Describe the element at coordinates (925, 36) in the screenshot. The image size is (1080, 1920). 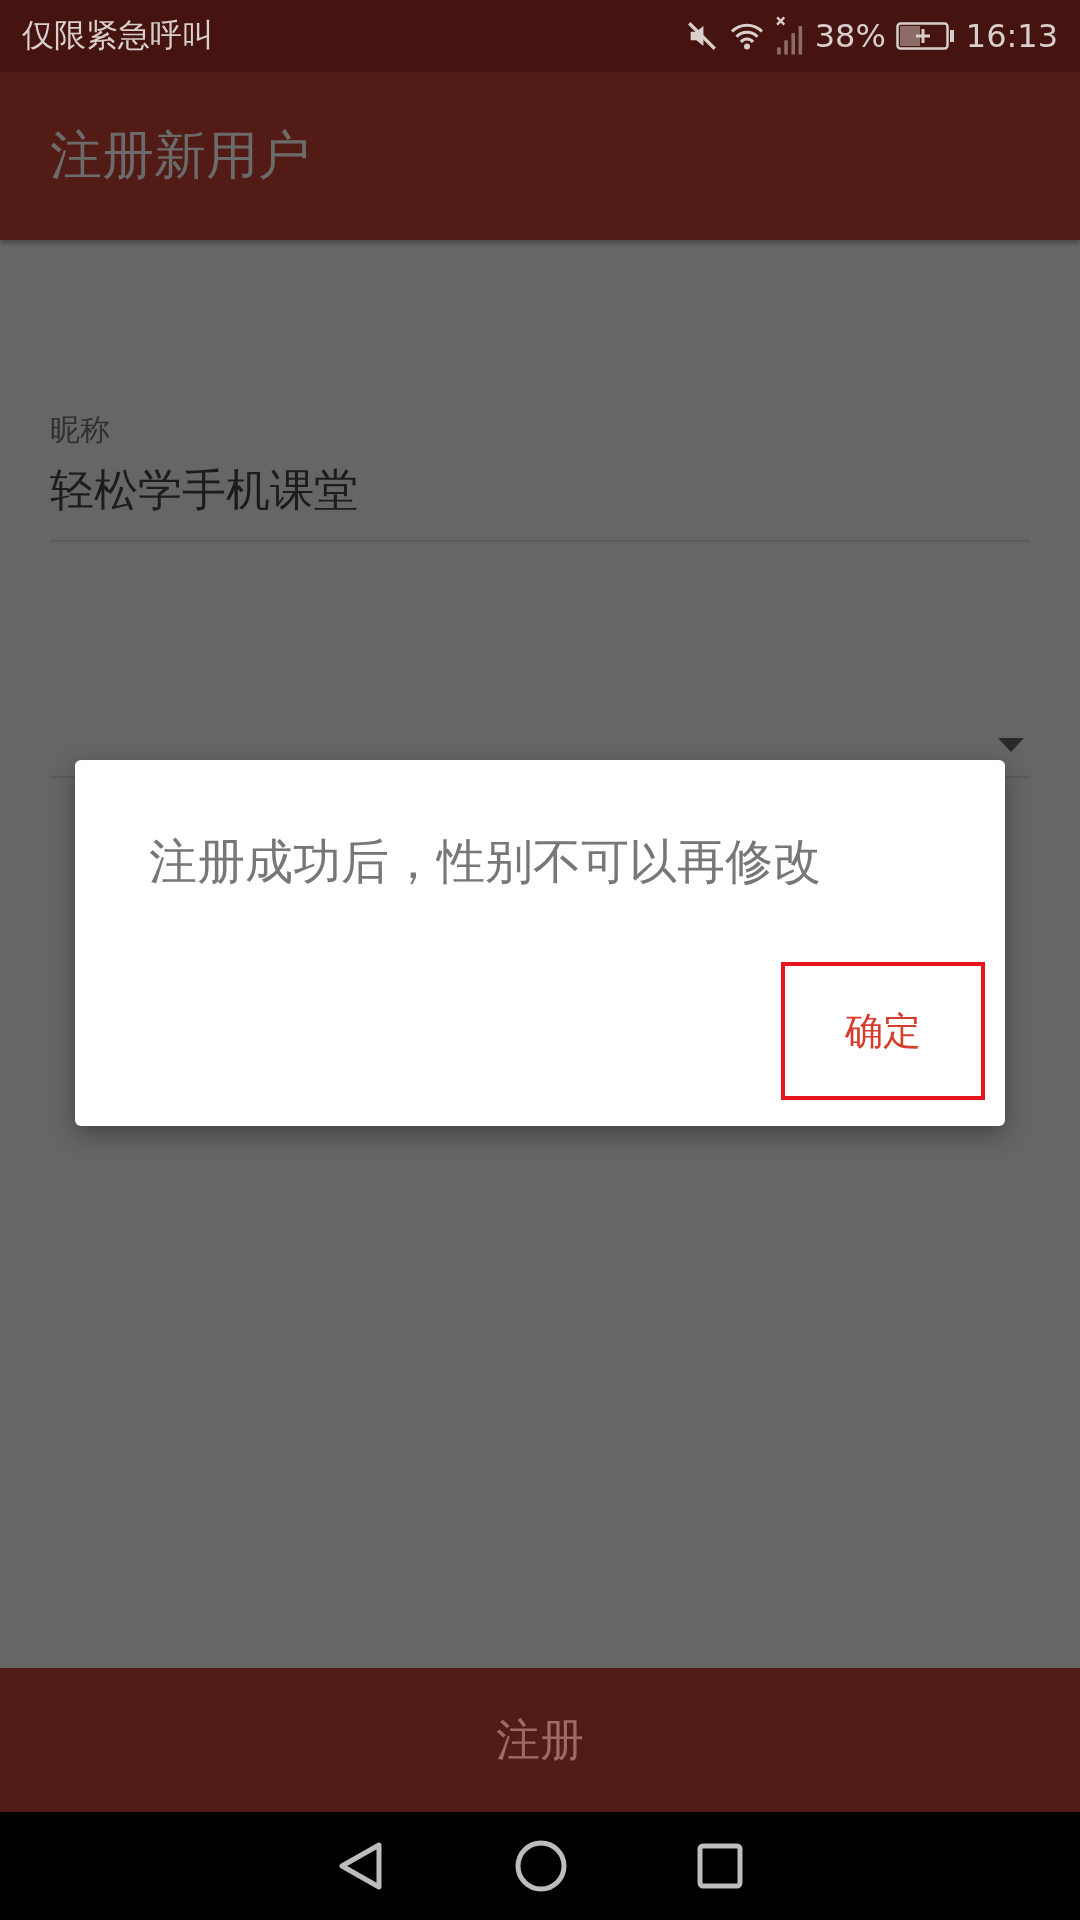
I see `battery-icon` at that location.